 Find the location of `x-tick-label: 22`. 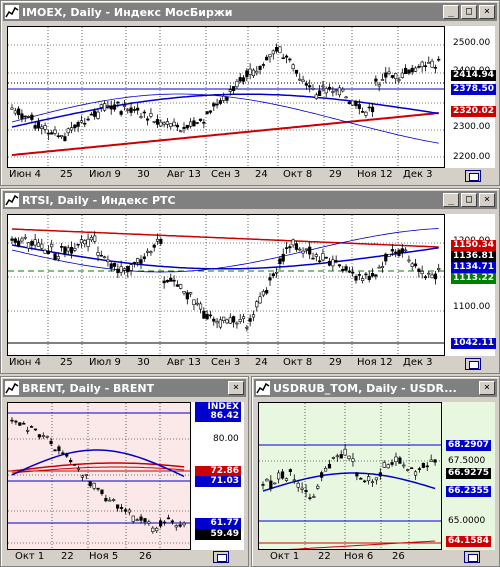

x-tick-label: 22 is located at coordinates (324, 556).